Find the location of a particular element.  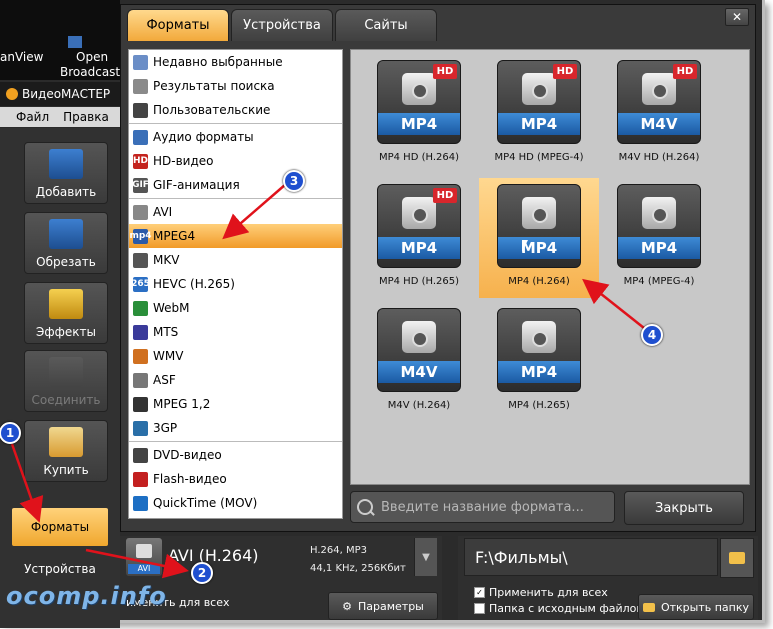

open-folder-button: Открыть папку is located at coordinates (696, 607).